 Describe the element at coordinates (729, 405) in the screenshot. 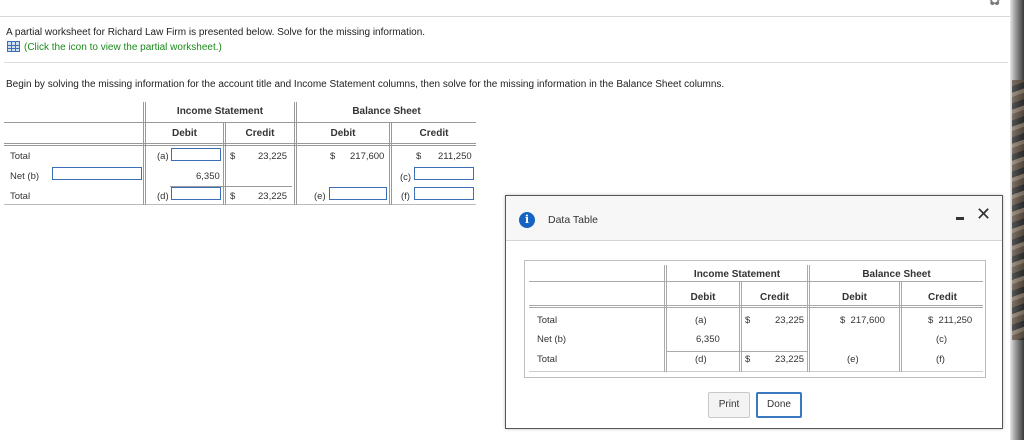

I see `print-button: Print` at that location.